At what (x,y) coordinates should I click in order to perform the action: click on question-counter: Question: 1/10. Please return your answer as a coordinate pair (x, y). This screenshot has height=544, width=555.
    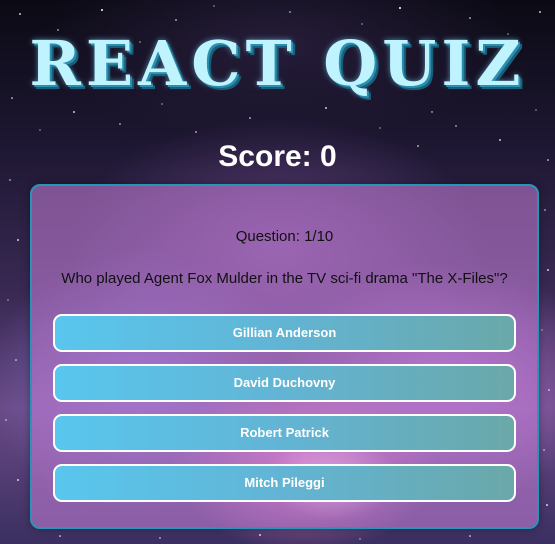
    Looking at the image, I should click on (284, 236).